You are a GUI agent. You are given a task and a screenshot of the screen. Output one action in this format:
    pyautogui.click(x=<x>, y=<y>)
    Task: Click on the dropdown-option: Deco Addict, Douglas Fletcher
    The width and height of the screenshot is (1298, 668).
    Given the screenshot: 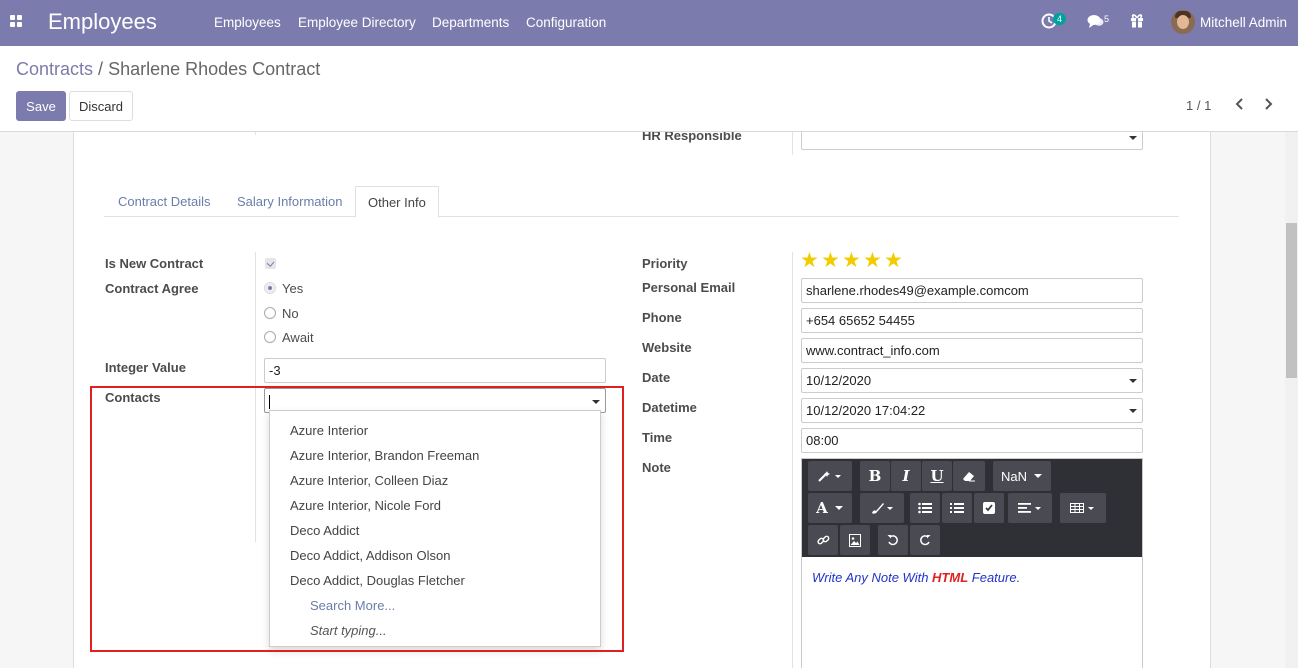 What is the action you would take?
    pyautogui.click(x=377, y=580)
    